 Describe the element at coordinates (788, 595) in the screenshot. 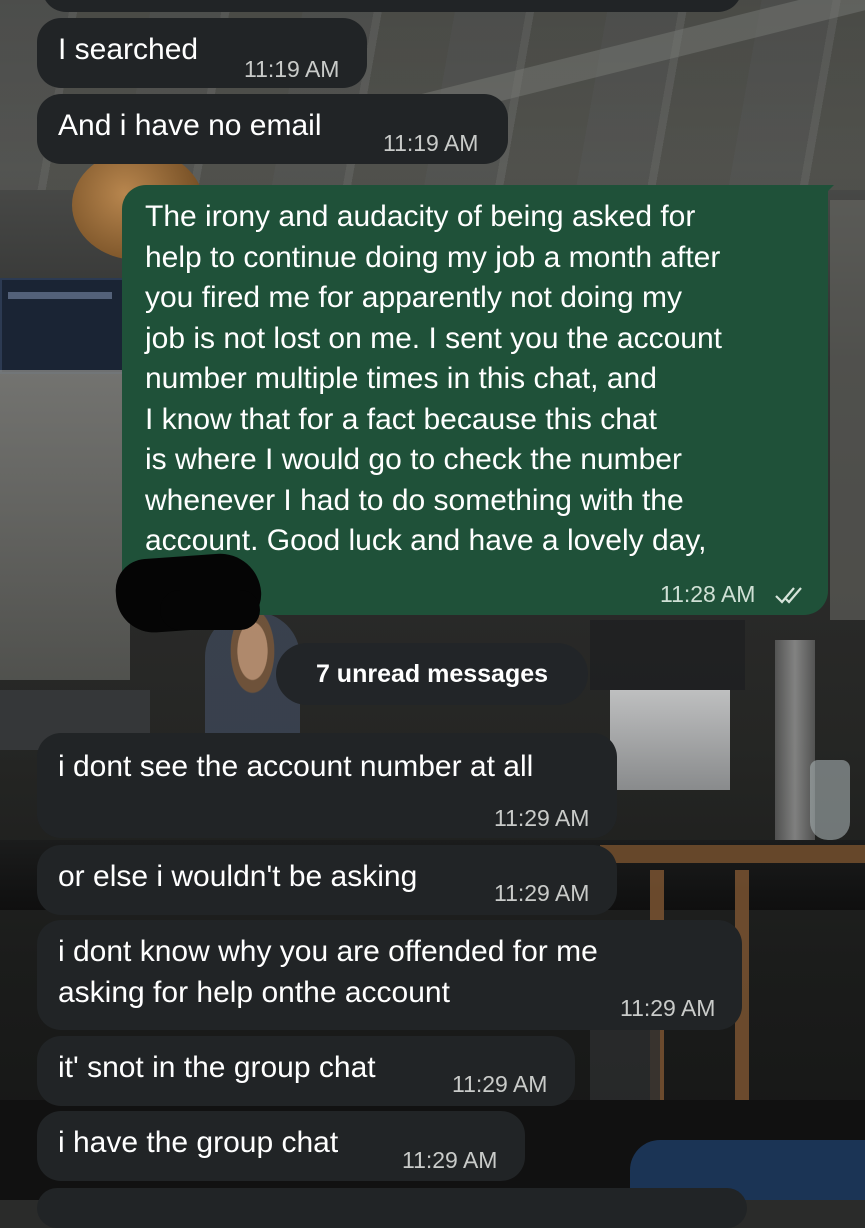

I see `double-check-icon` at that location.